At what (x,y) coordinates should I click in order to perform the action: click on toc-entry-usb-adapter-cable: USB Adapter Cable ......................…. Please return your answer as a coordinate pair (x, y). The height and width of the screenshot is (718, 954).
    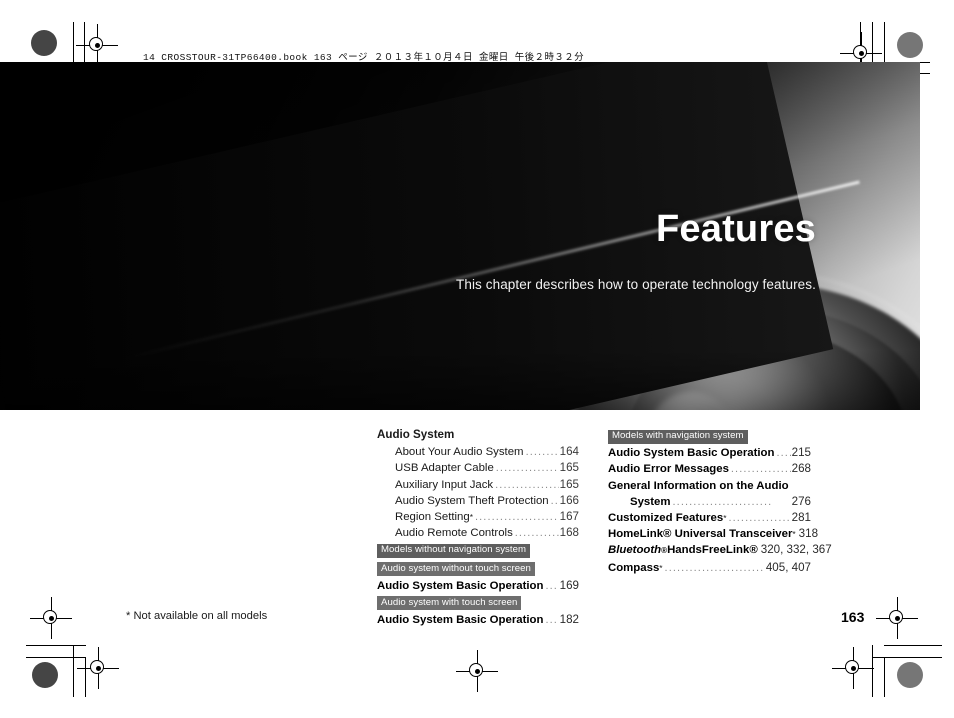
    Looking at the image, I should click on (478, 468).